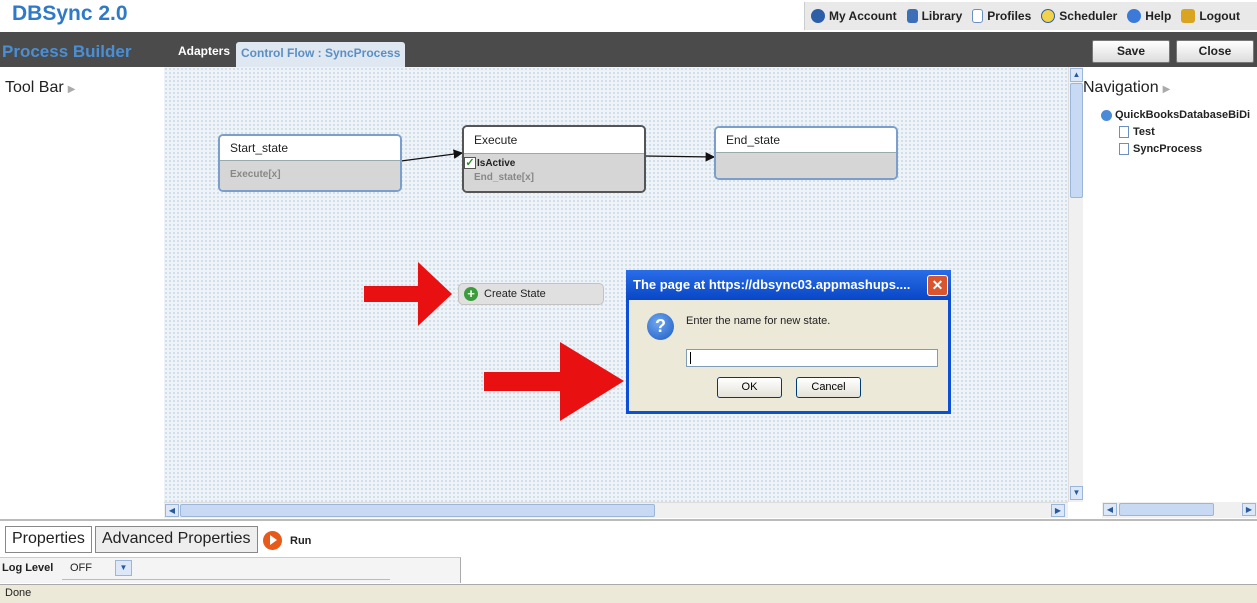 The image size is (1257, 603). What do you see at coordinates (937, 285) in the screenshot?
I see `close-icon: ✕` at bounding box center [937, 285].